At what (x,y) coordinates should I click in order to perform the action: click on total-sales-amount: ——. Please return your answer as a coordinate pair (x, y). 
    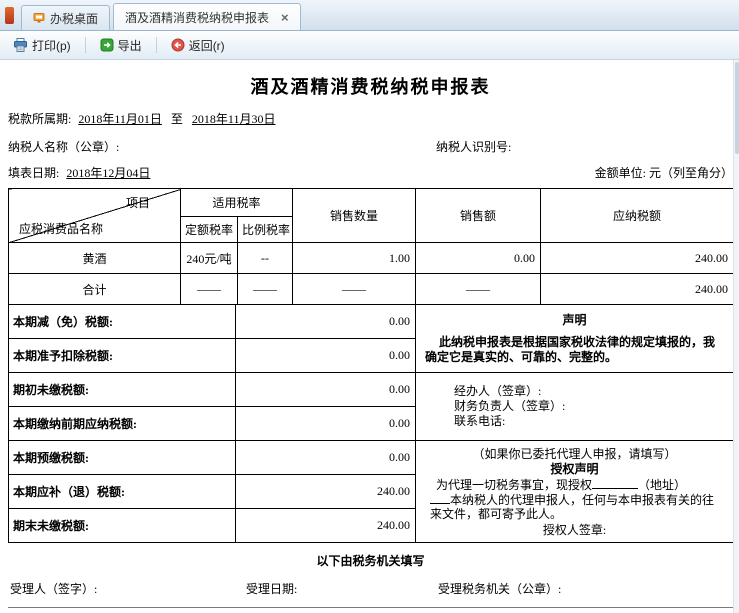
    Looking at the image, I should click on (478, 289).